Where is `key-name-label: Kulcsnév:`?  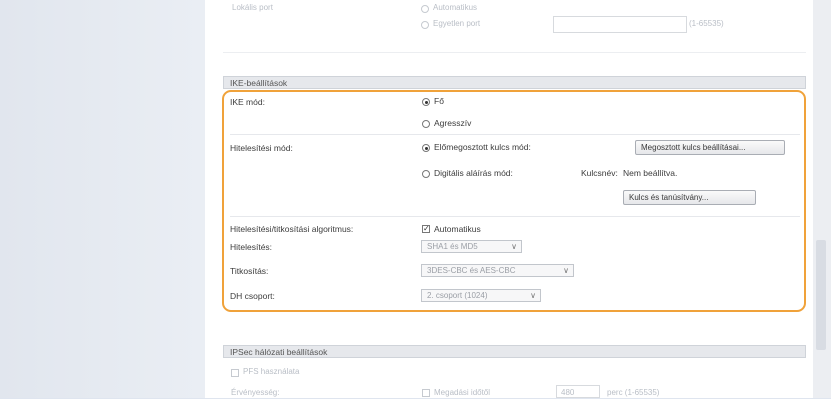 key-name-label: Kulcsnév: is located at coordinates (599, 173).